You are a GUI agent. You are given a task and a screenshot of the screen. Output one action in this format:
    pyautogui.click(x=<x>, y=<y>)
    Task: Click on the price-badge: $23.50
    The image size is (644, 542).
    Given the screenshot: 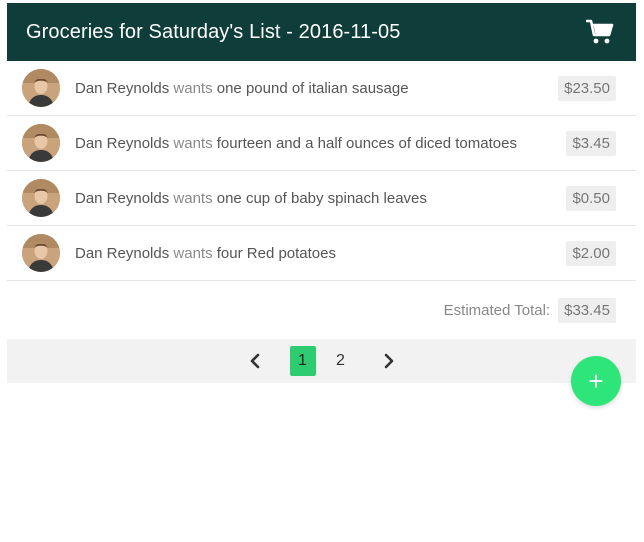 What is the action you would take?
    pyautogui.click(x=587, y=88)
    